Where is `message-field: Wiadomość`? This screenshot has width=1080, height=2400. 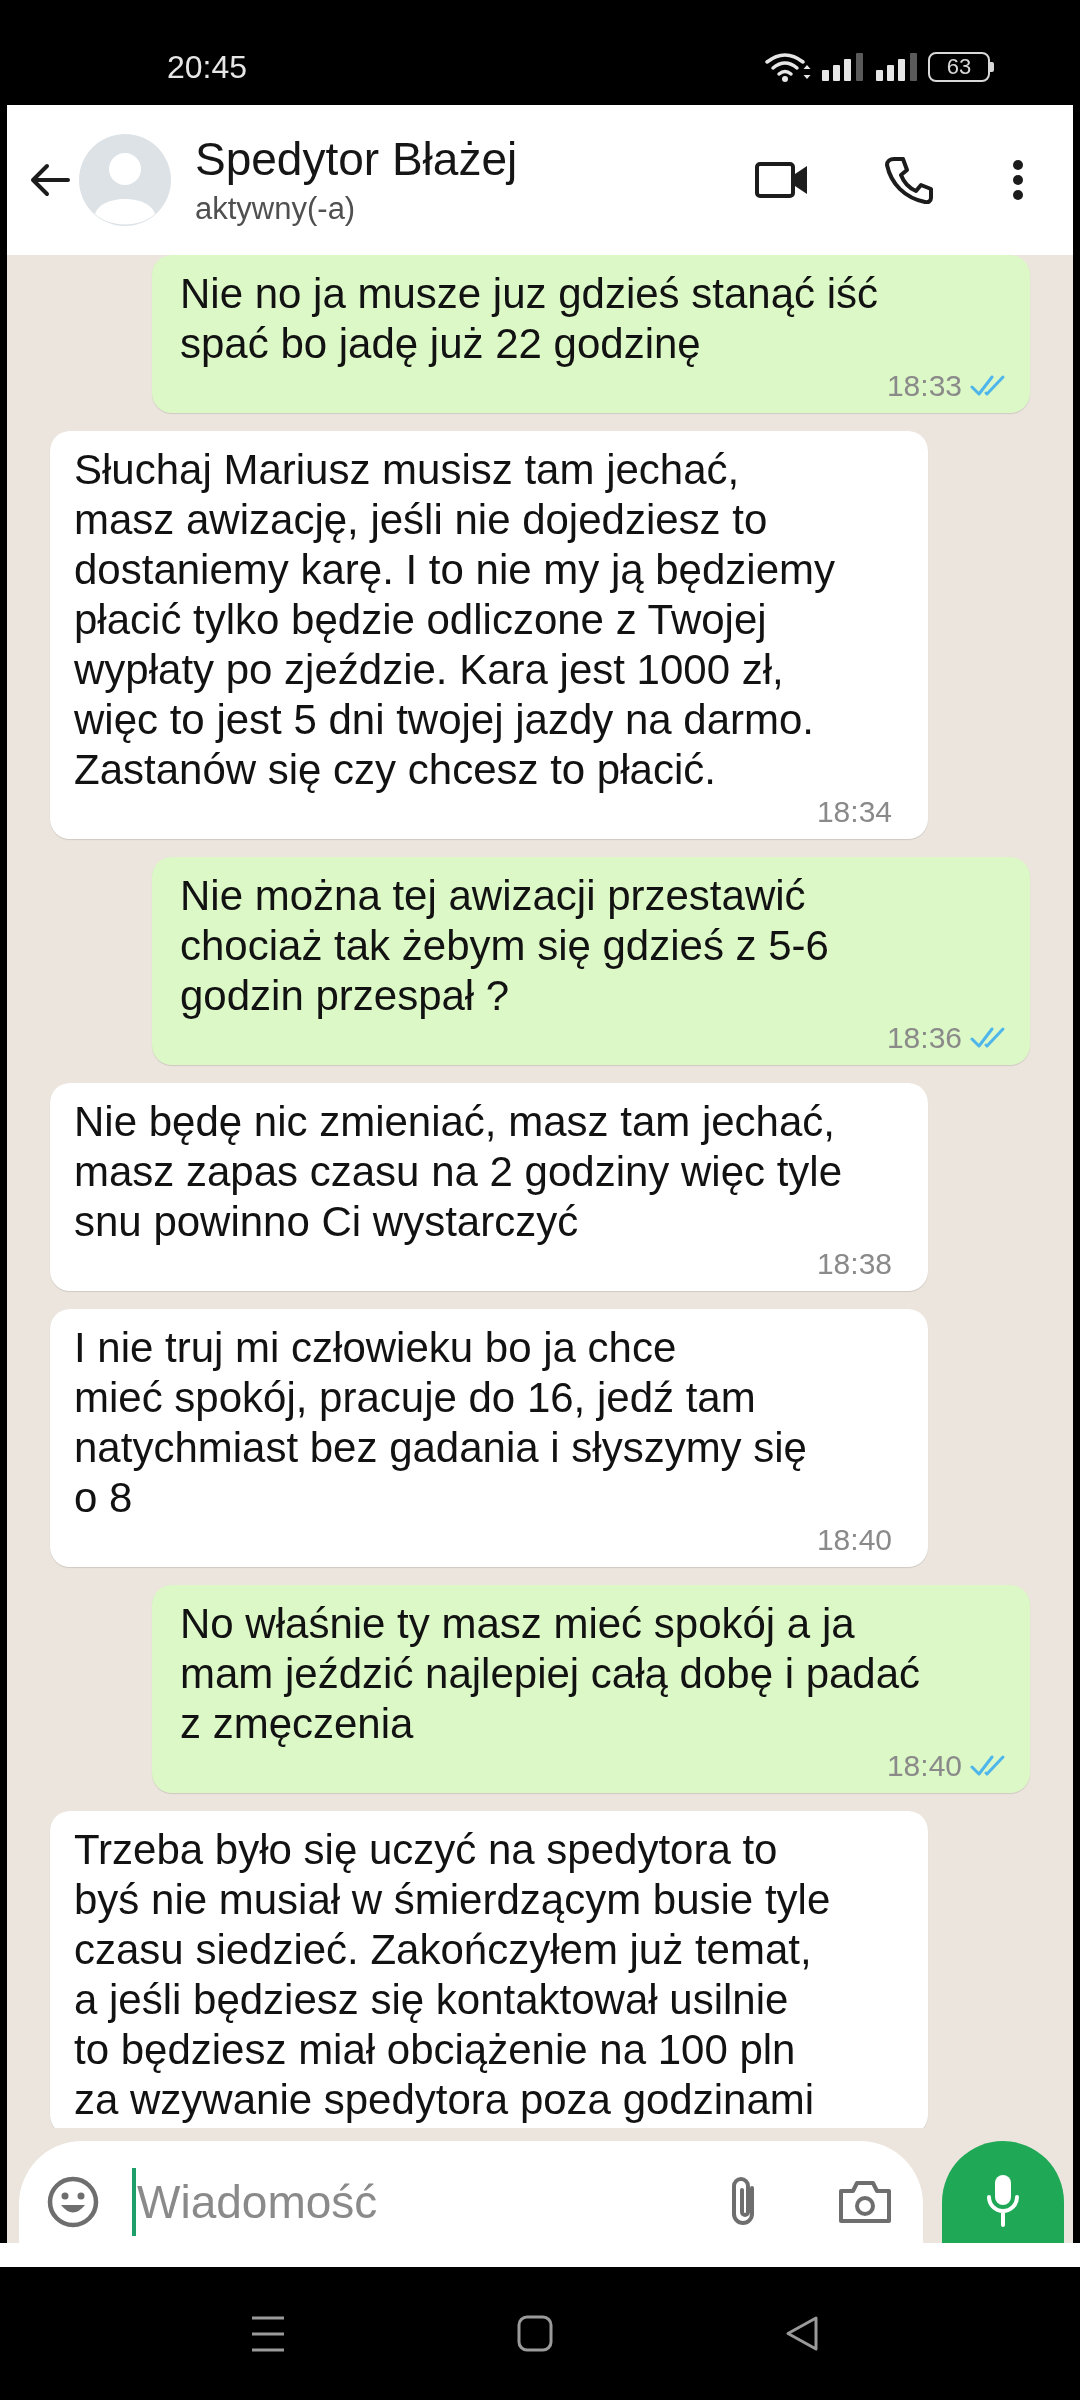 message-field: Wiadomość is located at coordinates (471, 2192).